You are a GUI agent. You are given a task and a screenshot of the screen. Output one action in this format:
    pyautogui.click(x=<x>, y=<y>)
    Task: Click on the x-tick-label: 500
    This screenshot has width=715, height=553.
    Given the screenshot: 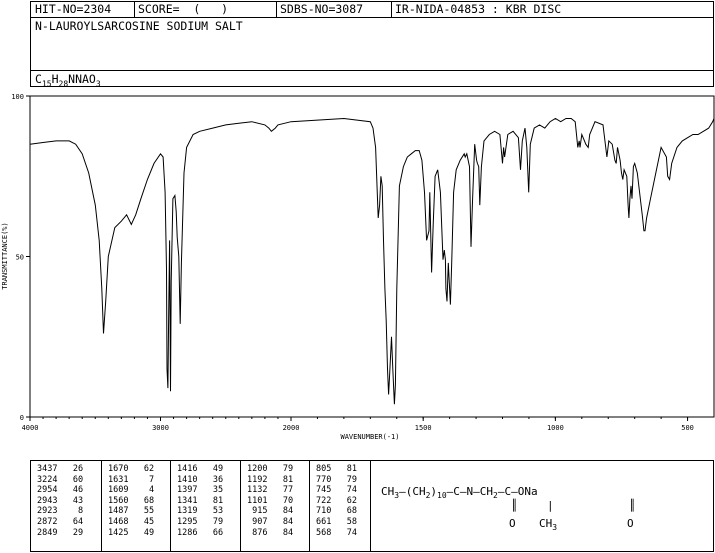 What is the action you would take?
    pyautogui.click(x=687, y=428)
    